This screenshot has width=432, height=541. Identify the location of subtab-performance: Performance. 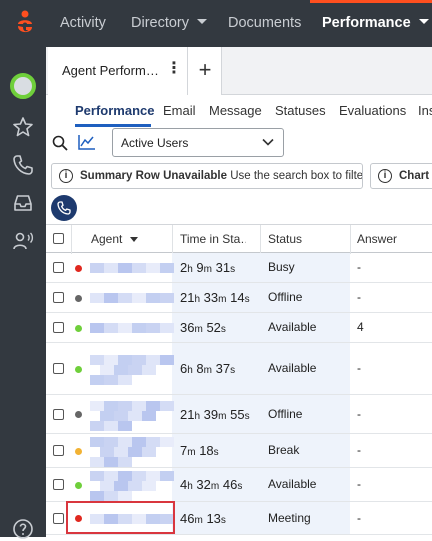
(114, 110).